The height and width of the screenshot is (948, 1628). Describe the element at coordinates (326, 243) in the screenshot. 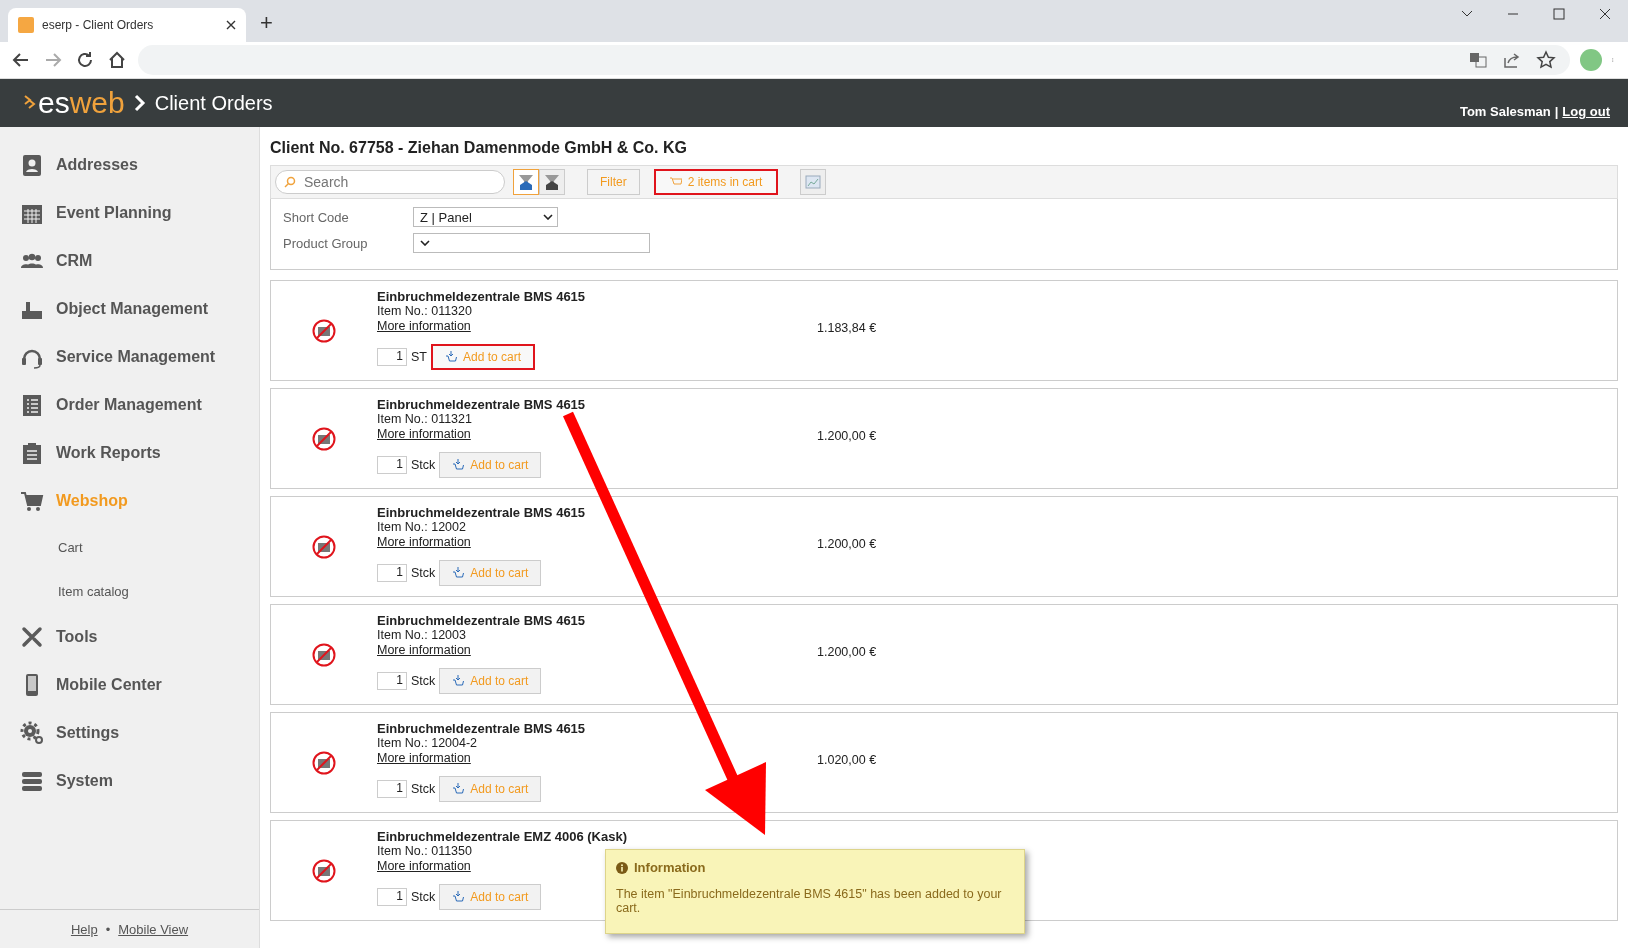

I see `filter-label: Product Group` at that location.